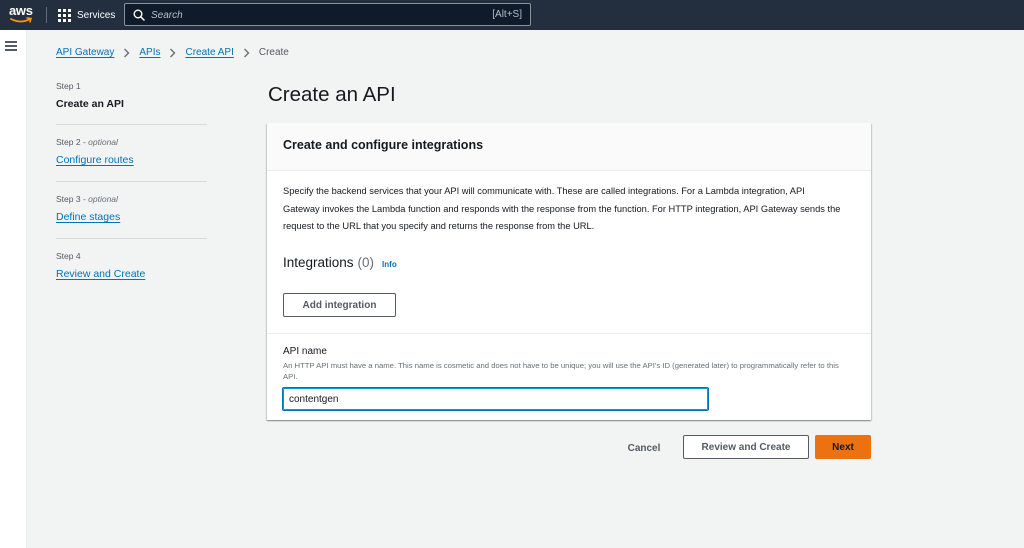 The width and height of the screenshot is (1024, 548). What do you see at coordinates (569, 333) in the screenshot?
I see `panel-separator` at bounding box center [569, 333].